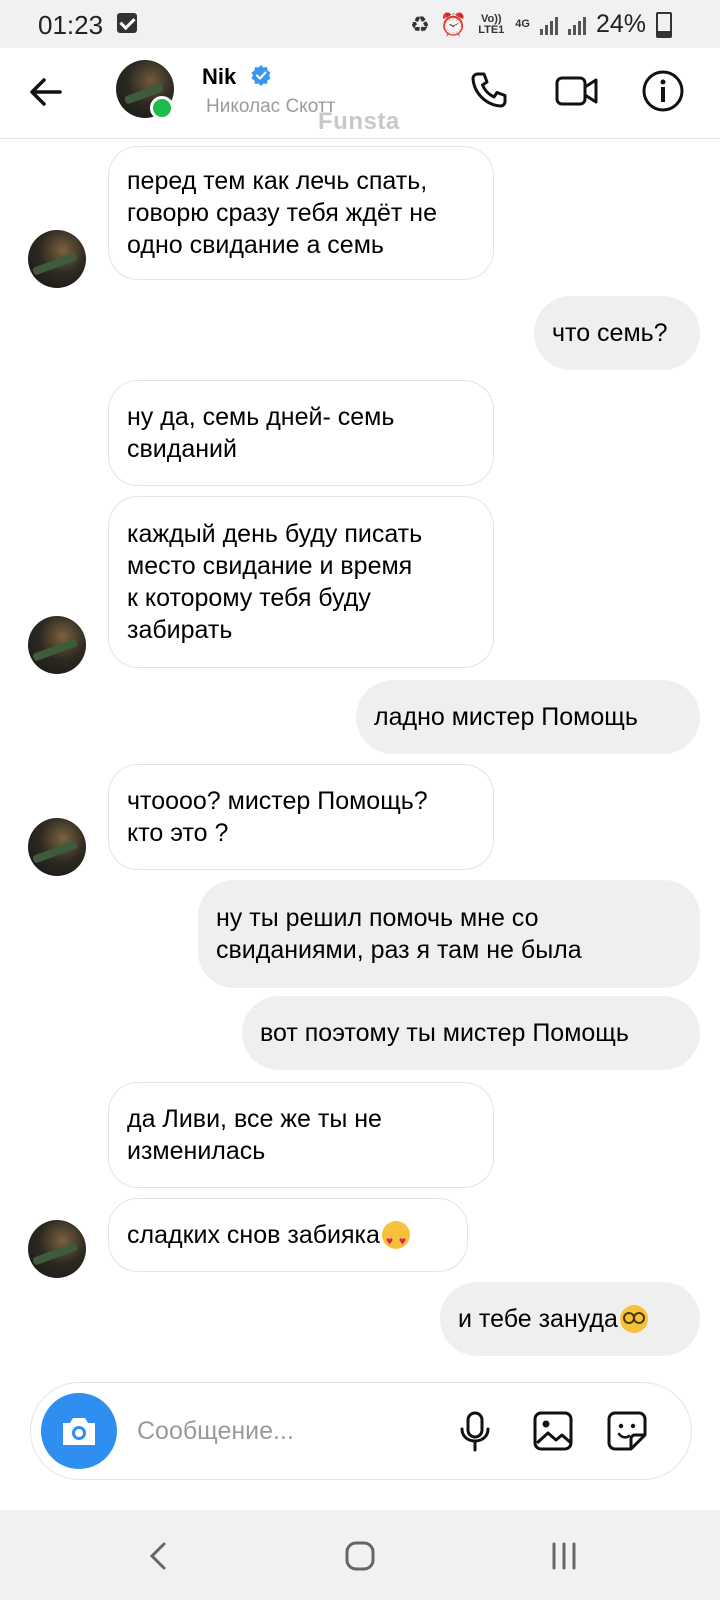  I want to click on message-text: да Ливи, все же ты не изменилась, so click(254, 1135).